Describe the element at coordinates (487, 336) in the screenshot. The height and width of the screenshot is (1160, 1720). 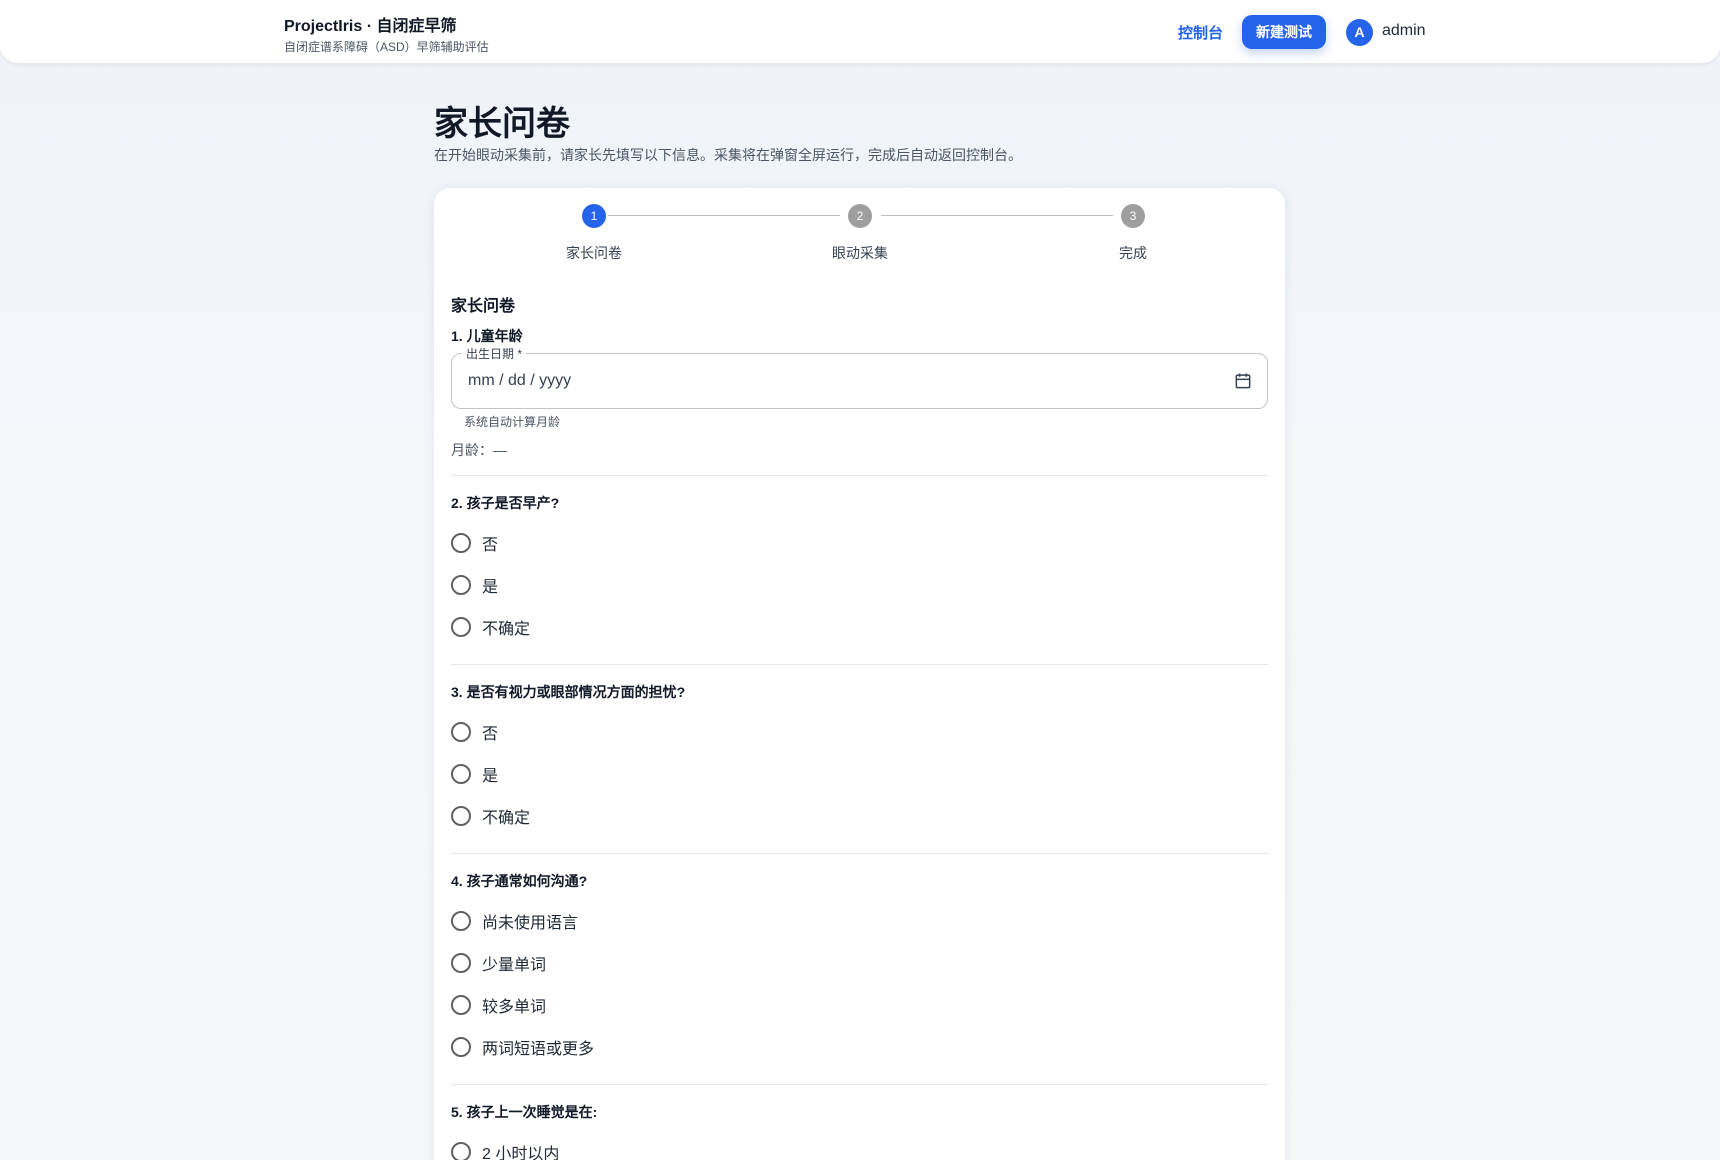
I see `question-1-title: 1. 儿童年龄` at that location.